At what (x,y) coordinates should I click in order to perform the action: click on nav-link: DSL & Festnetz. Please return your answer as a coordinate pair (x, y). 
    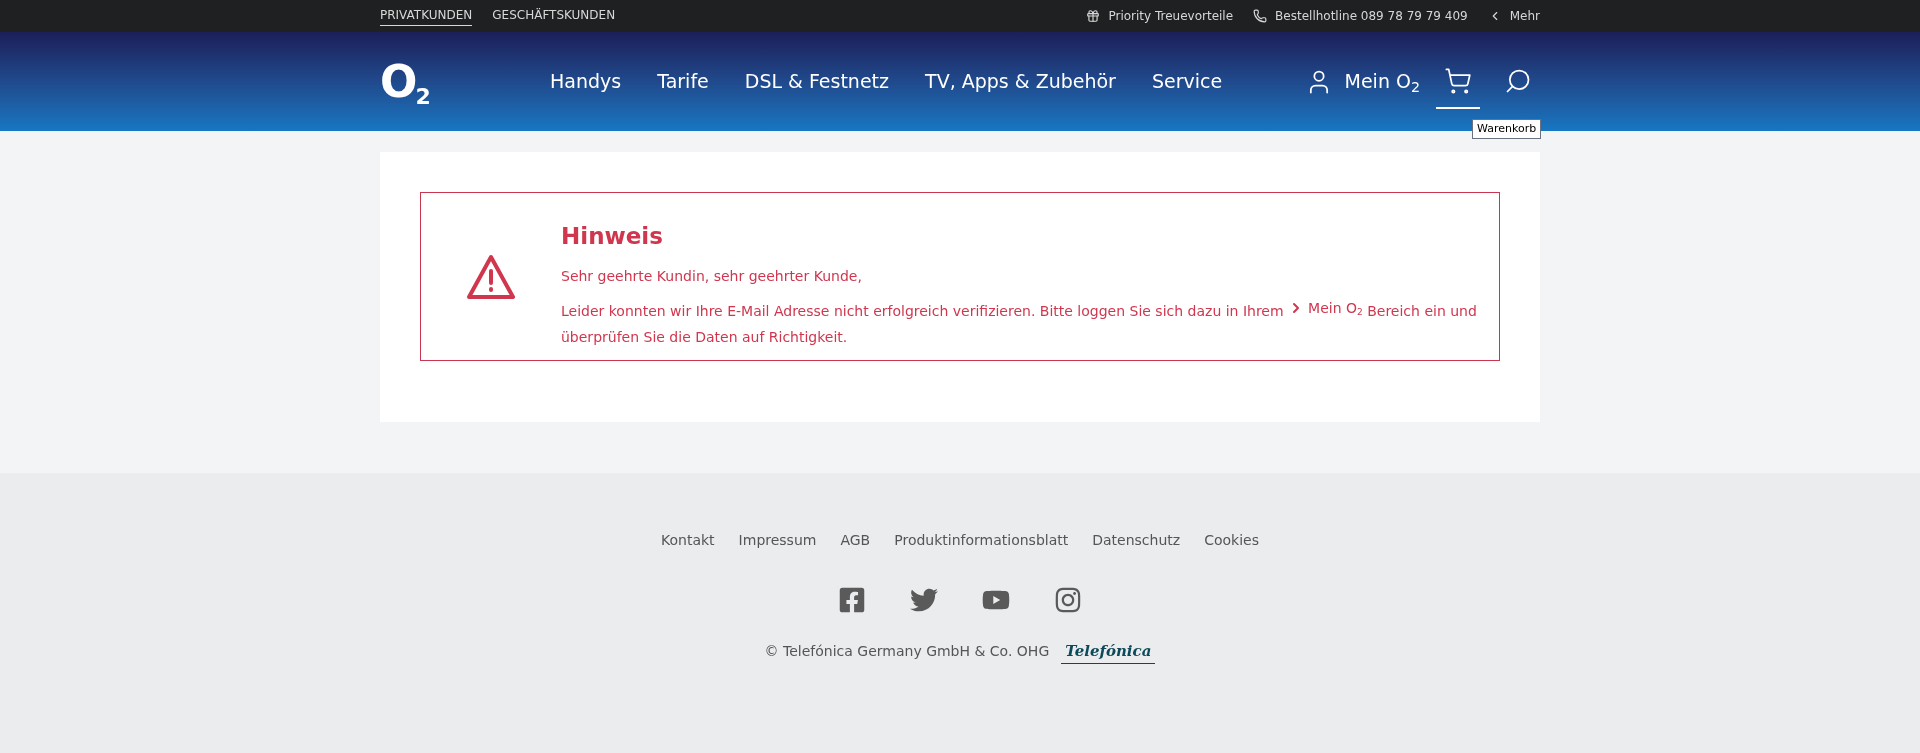
    Looking at the image, I should click on (817, 81).